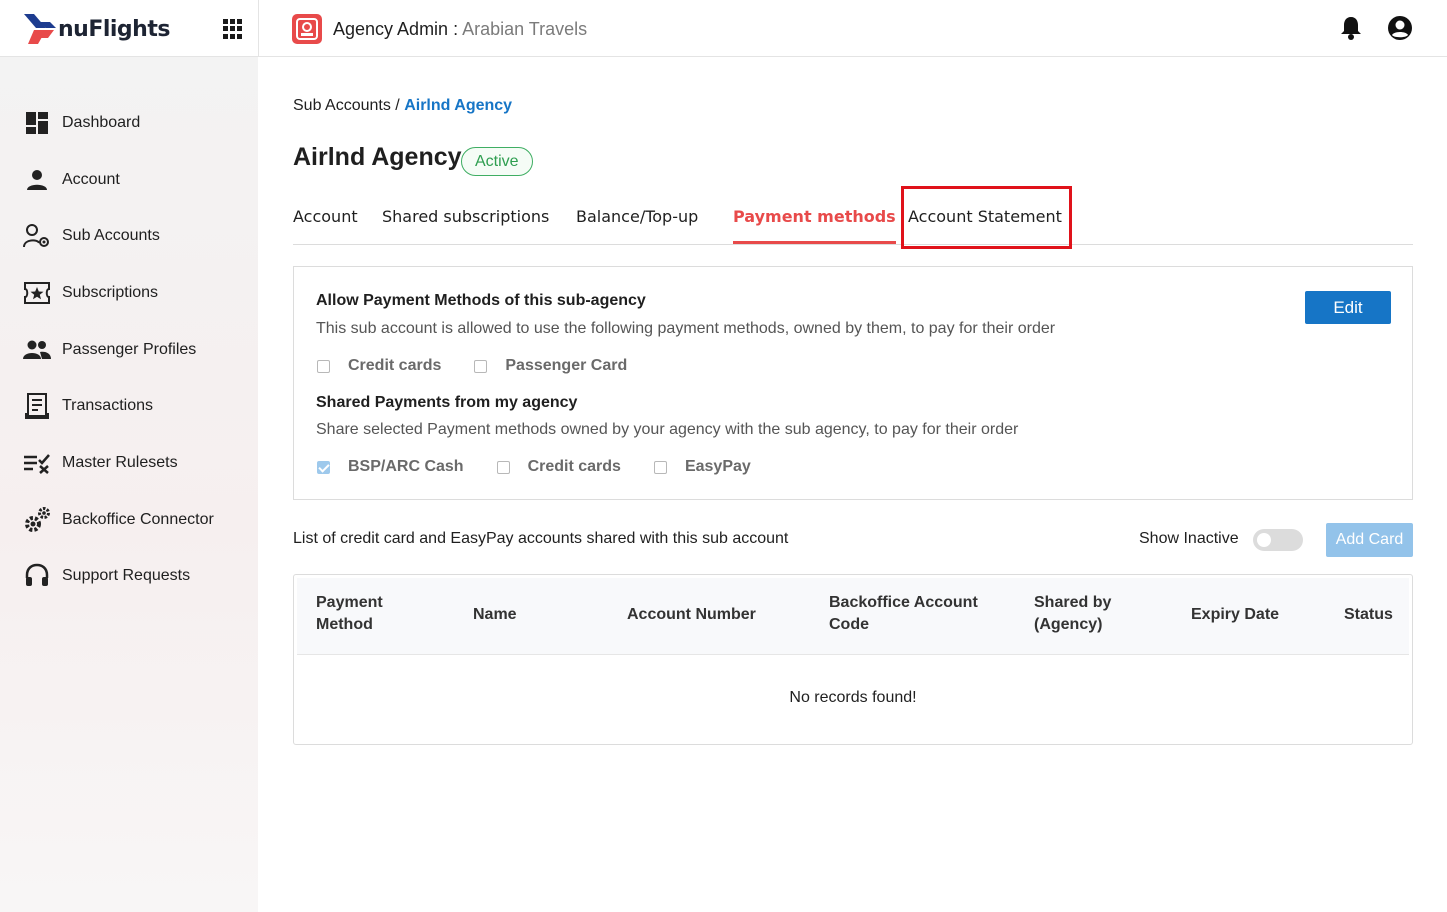 Image resolution: width=1447 pixels, height=912 pixels. I want to click on sidebar-item-account: Account, so click(129, 180).